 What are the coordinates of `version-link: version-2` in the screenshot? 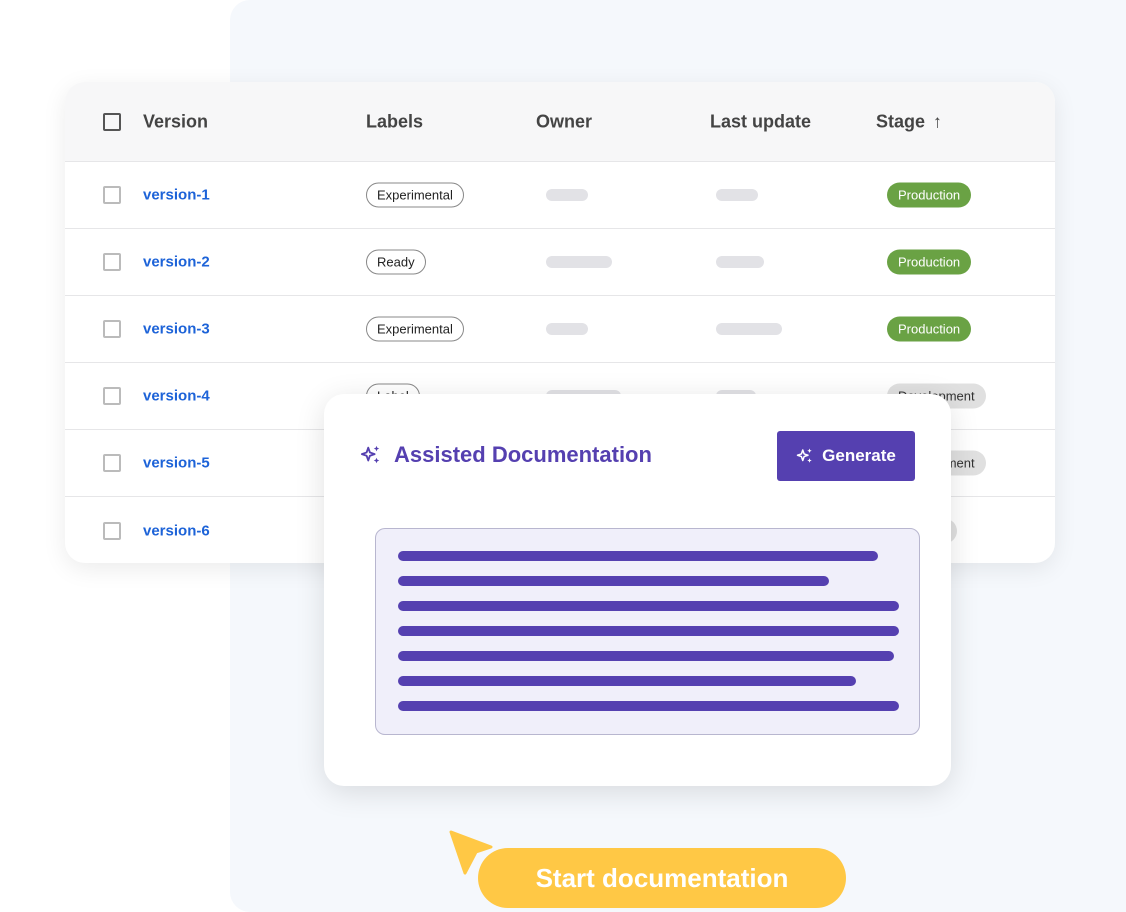 It's located at (176, 262).